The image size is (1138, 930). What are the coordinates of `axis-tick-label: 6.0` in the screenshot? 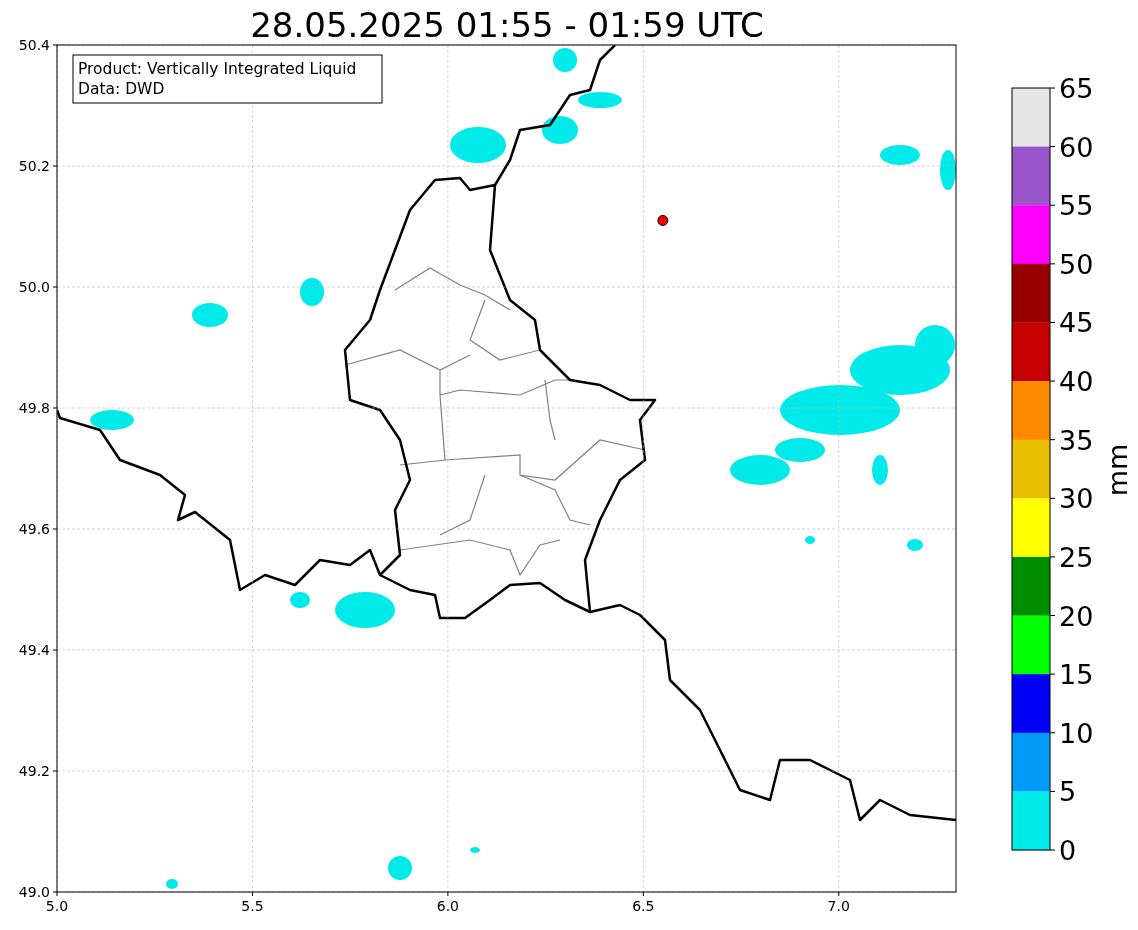 It's located at (447, 906).